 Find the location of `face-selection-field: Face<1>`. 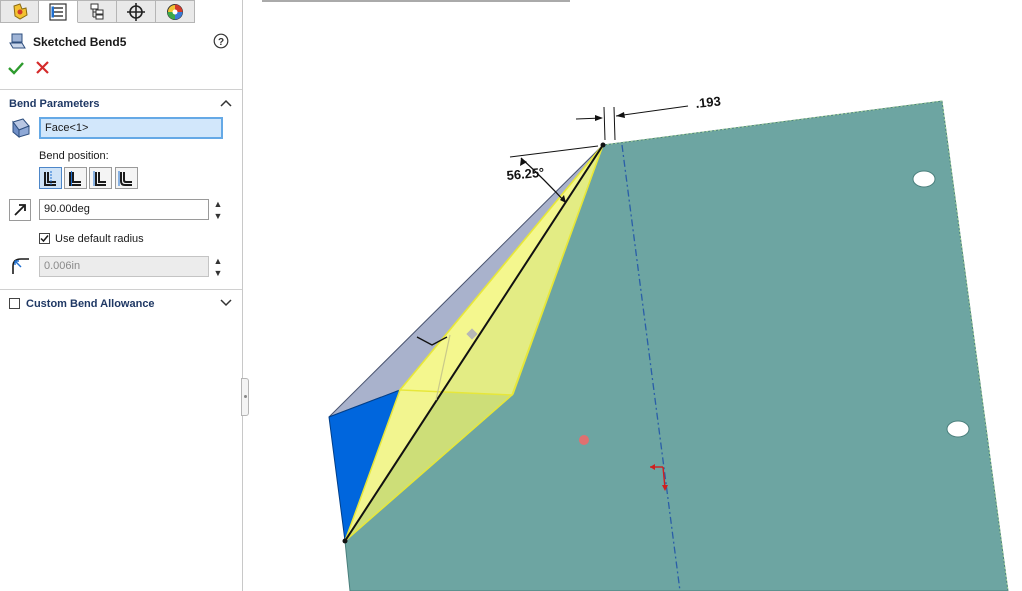

face-selection-field: Face<1> is located at coordinates (131, 128).